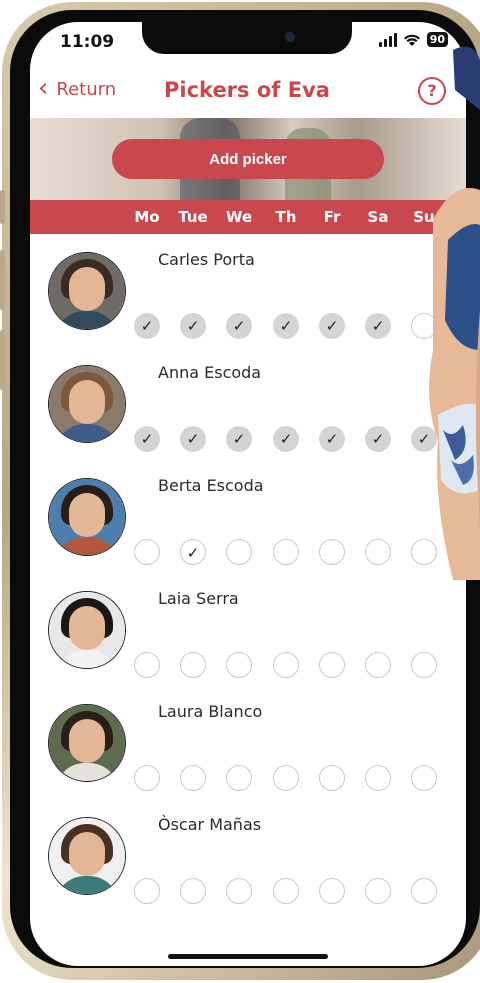 Image resolution: width=480 pixels, height=983 pixels. What do you see at coordinates (2, 280) in the screenshot?
I see `phone-volume-up` at bounding box center [2, 280].